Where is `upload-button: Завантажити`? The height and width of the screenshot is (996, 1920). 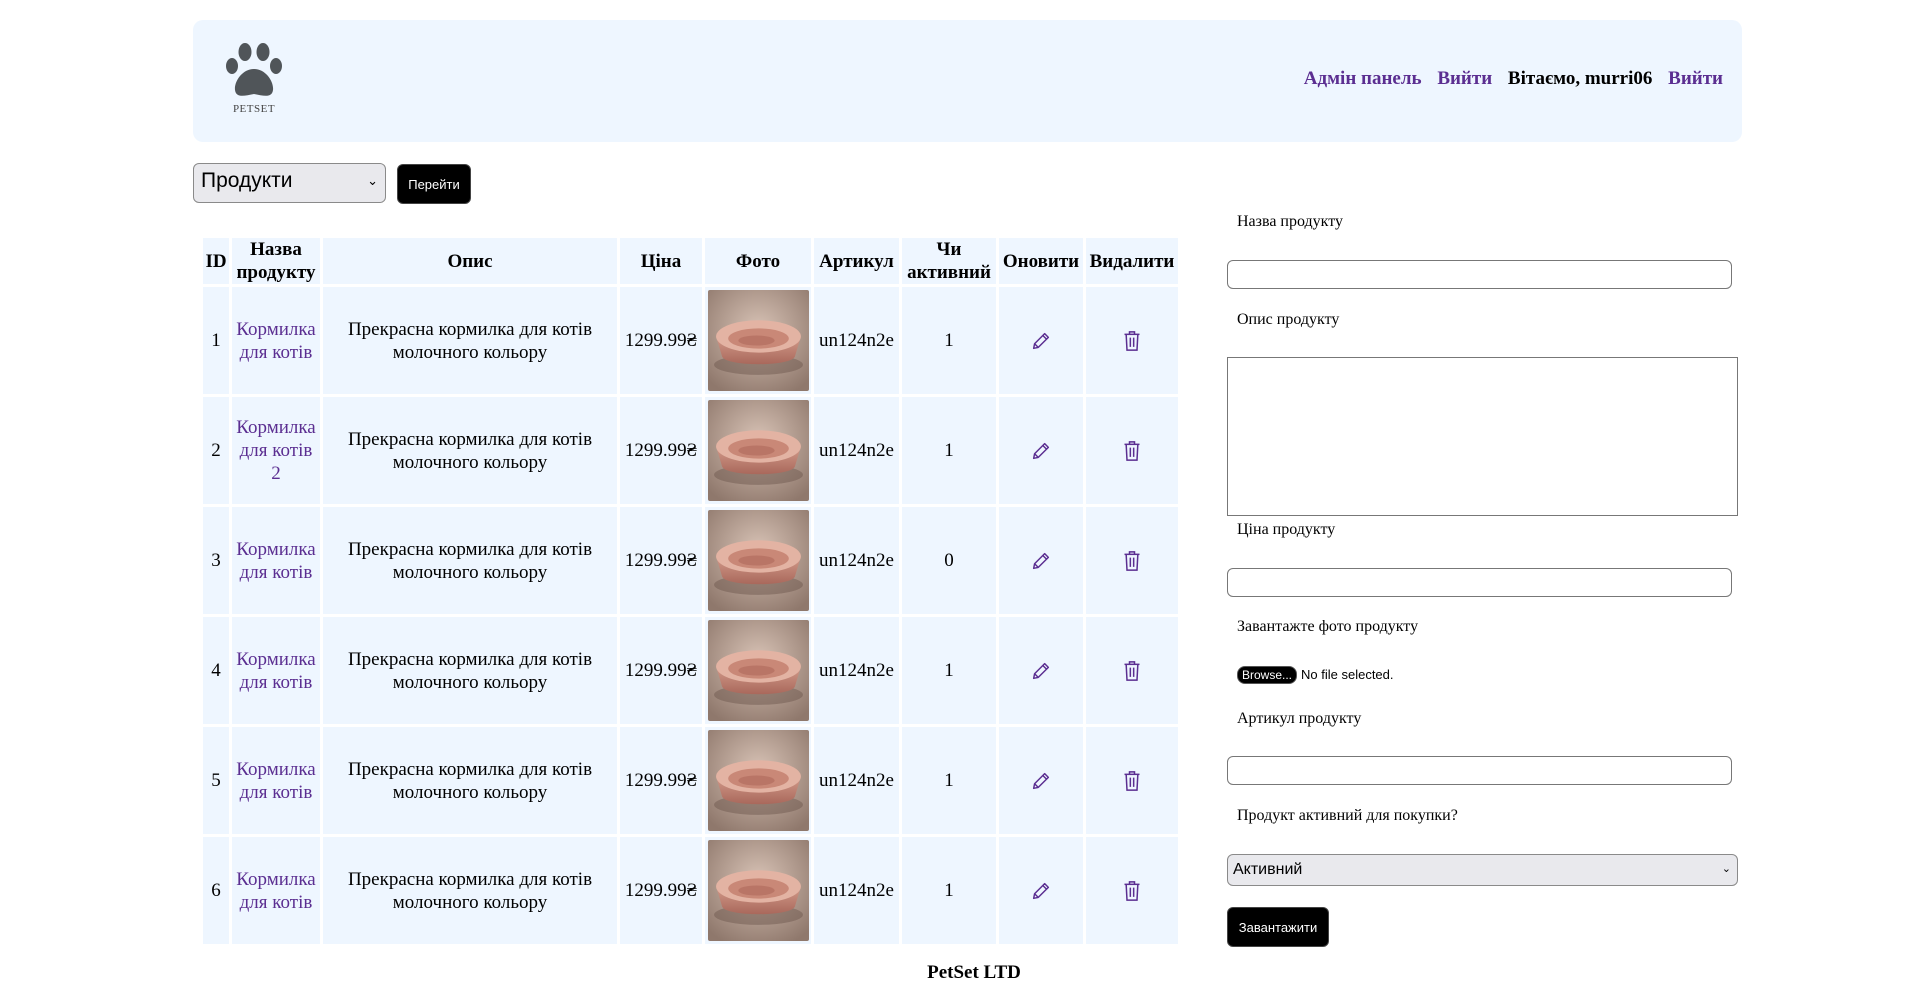
upload-button: Завантажити is located at coordinates (1278, 927).